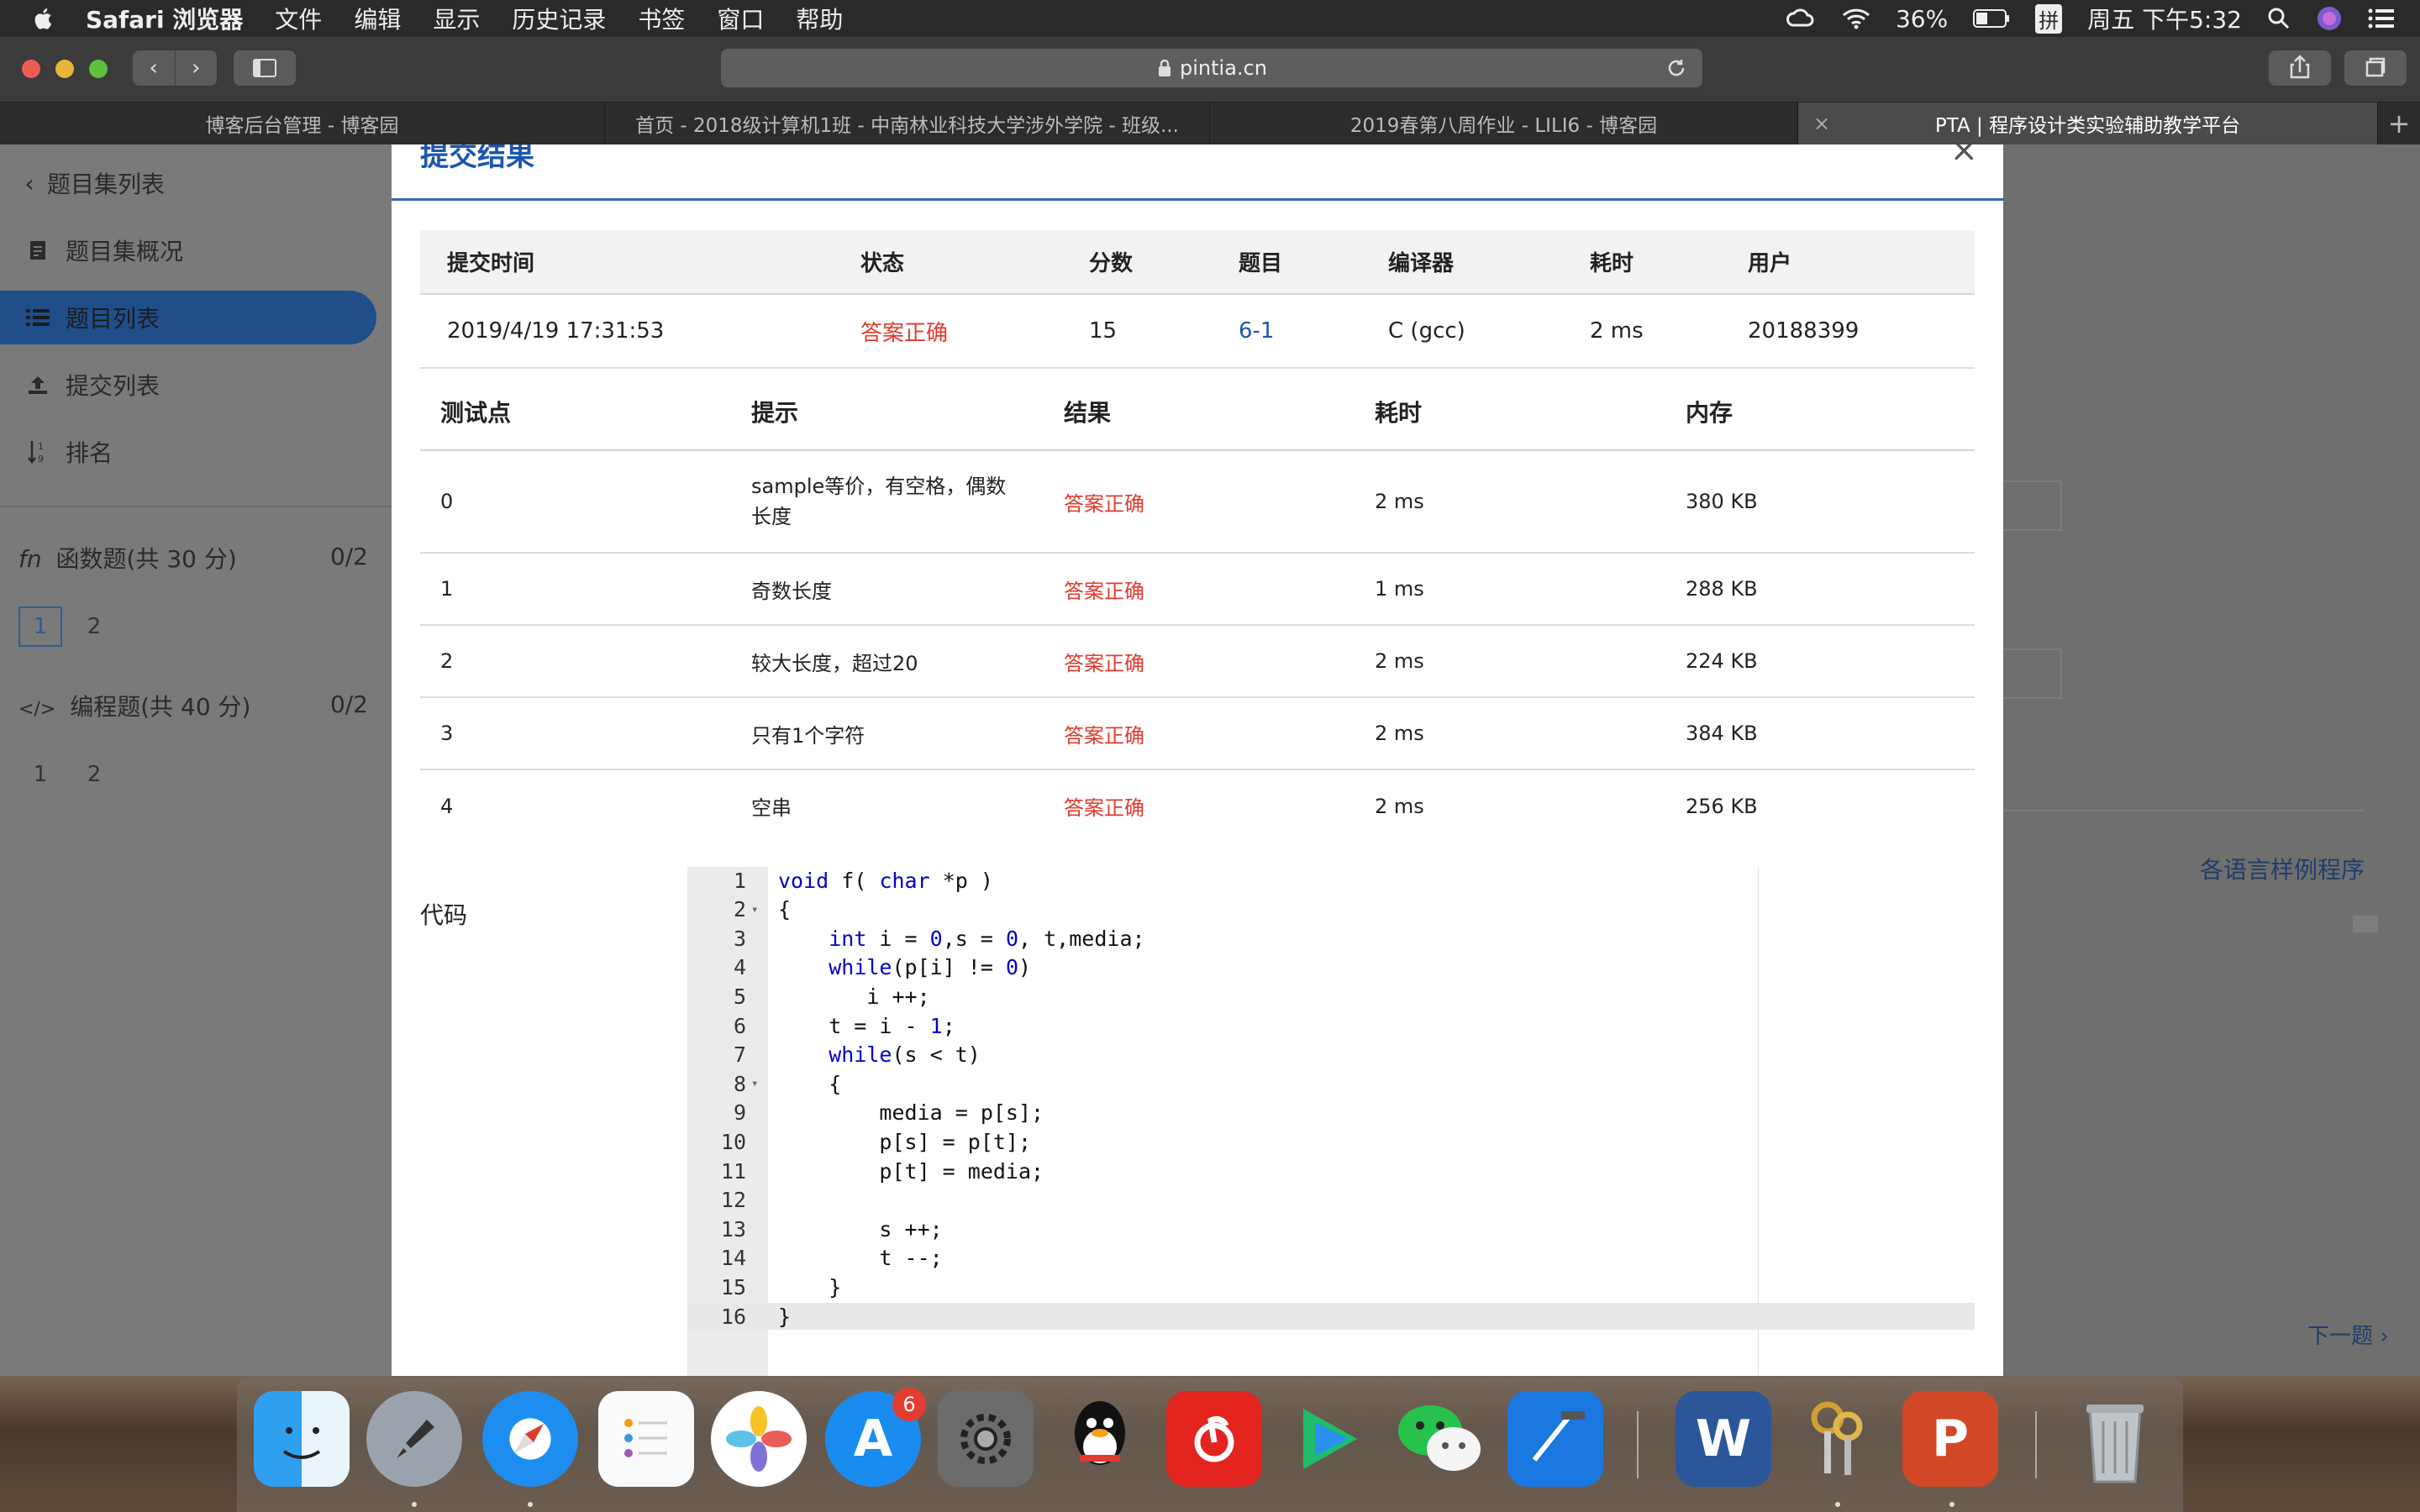 Image resolution: width=2420 pixels, height=1512 pixels. Describe the element at coordinates (1331, 880) in the screenshot. I see `code-line: 1 void f( char *p )` at that location.